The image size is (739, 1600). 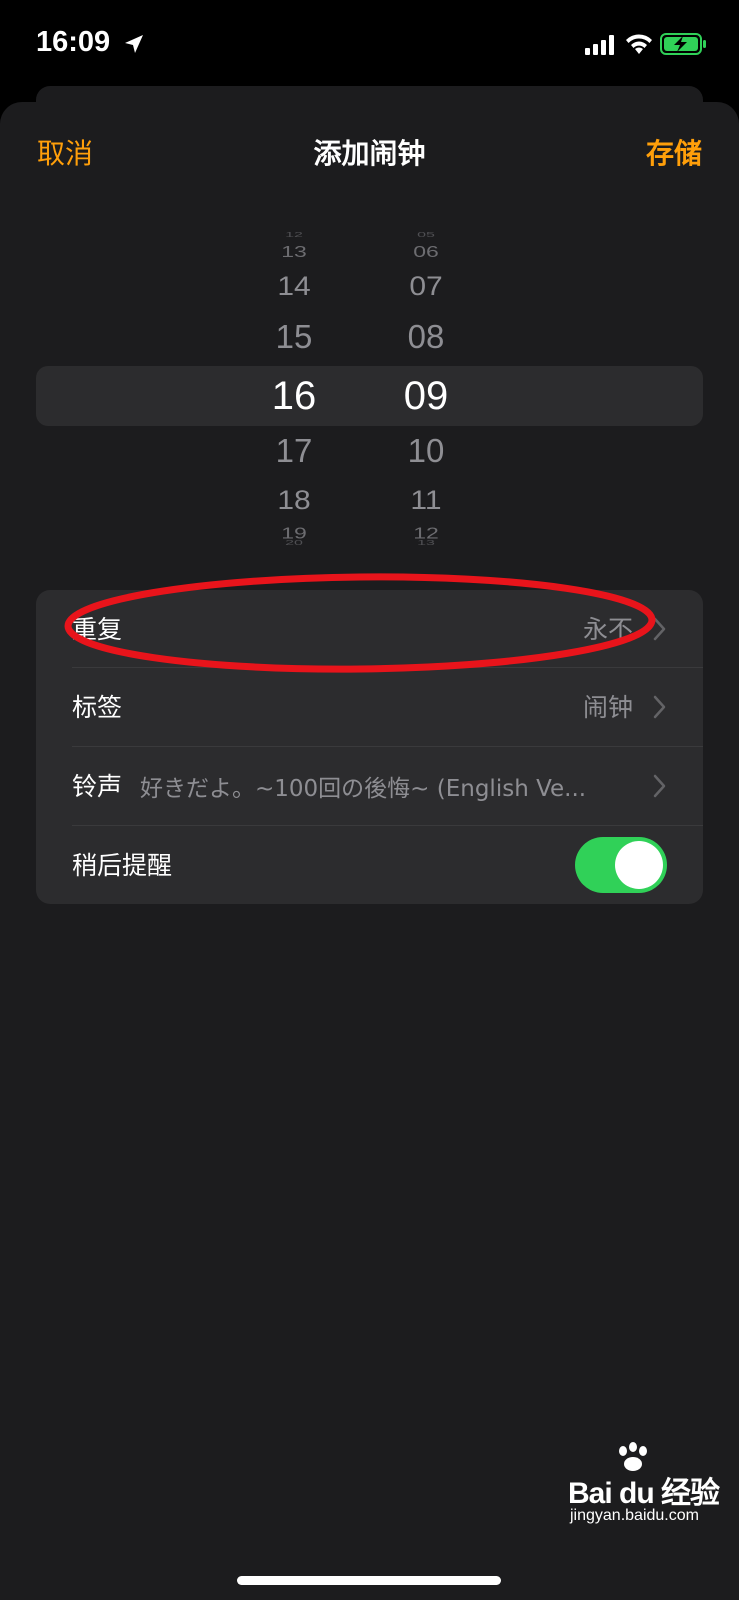 What do you see at coordinates (426, 501) in the screenshot?
I see `minute-option: 11` at bounding box center [426, 501].